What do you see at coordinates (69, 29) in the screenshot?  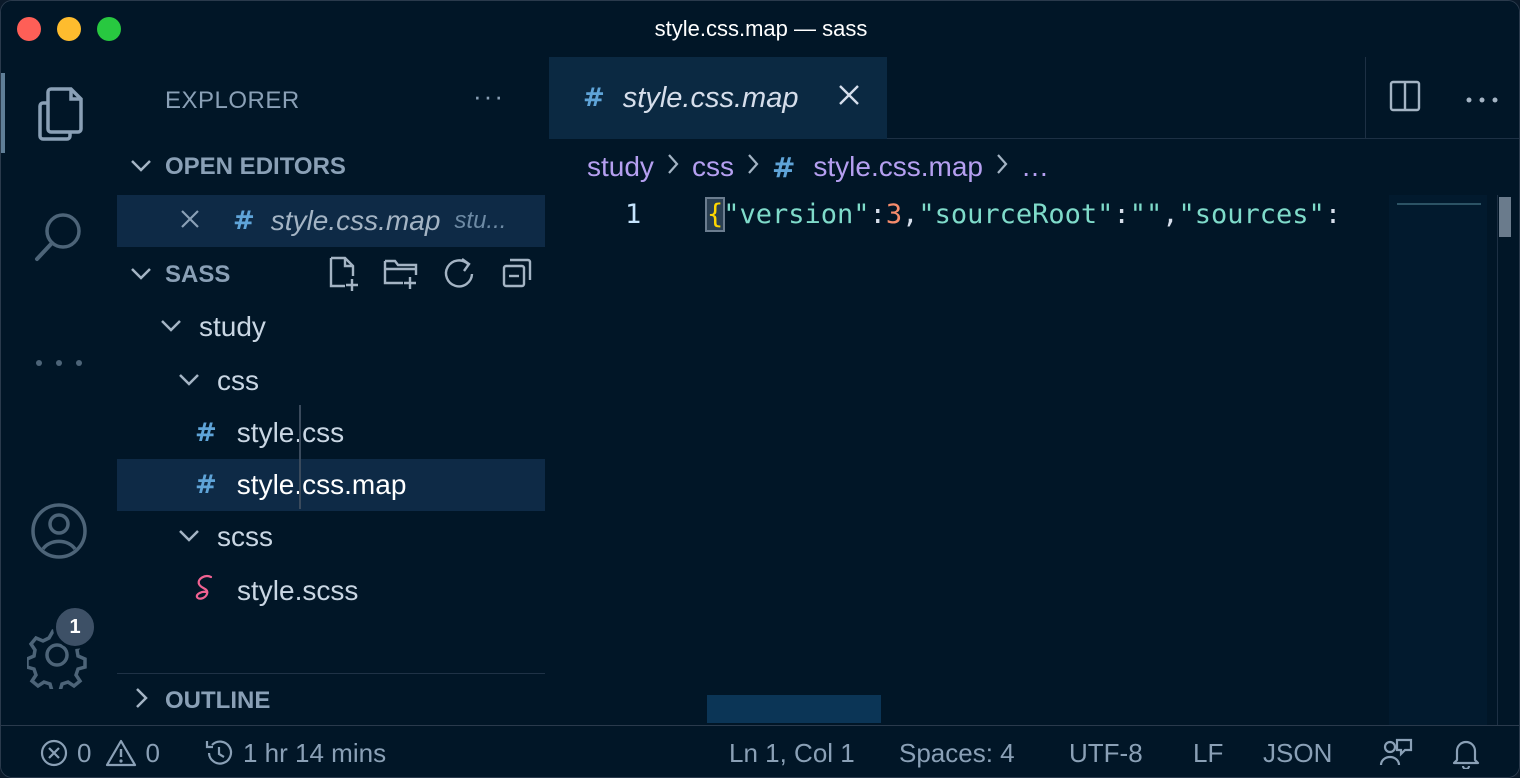 I see `minimize-window-button` at bounding box center [69, 29].